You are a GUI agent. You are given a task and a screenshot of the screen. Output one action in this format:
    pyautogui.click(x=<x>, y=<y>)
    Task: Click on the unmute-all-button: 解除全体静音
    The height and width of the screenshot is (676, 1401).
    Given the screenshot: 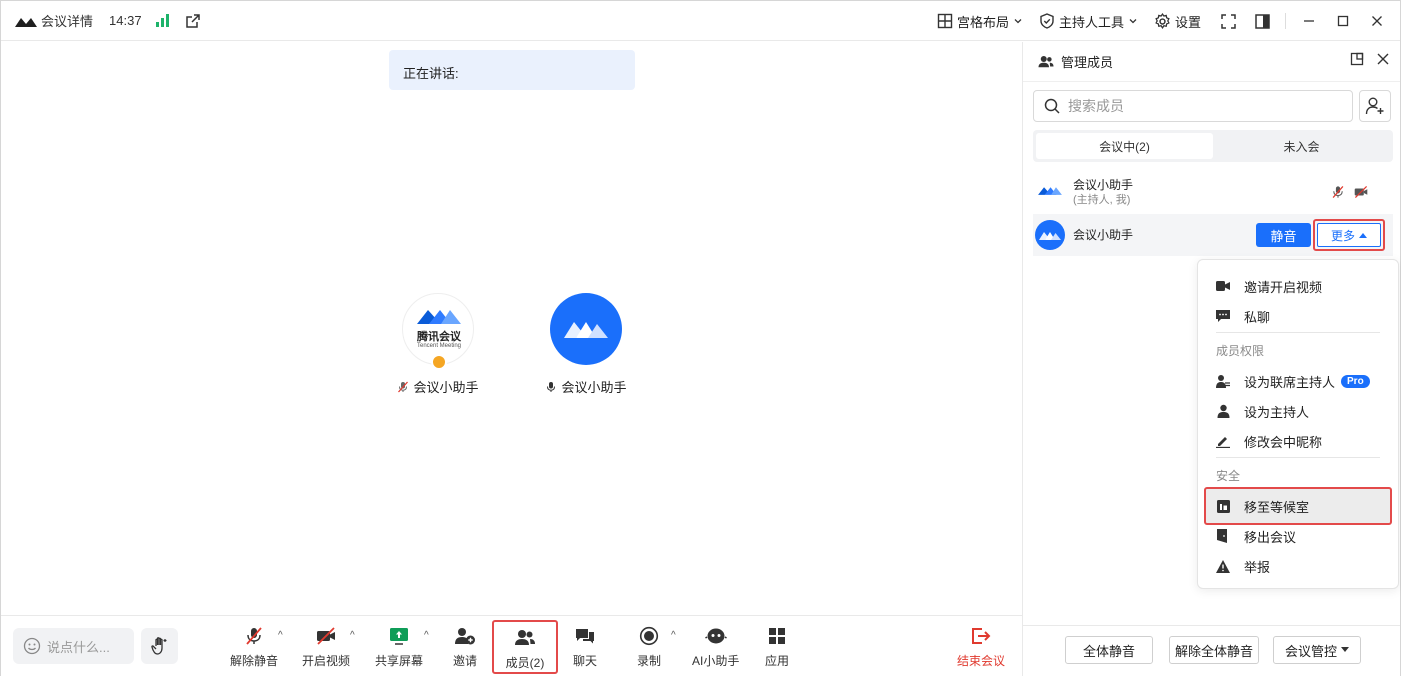 What is the action you would take?
    pyautogui.click(x=1214, y=650)
    